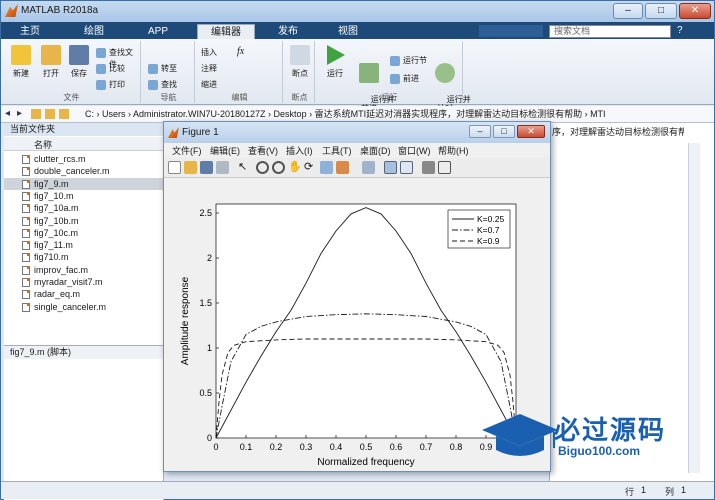  What do you see at coordinates (288, 31) in the screenshot?
I see `tab-publish: 发布` at bounding box center [288, 31].